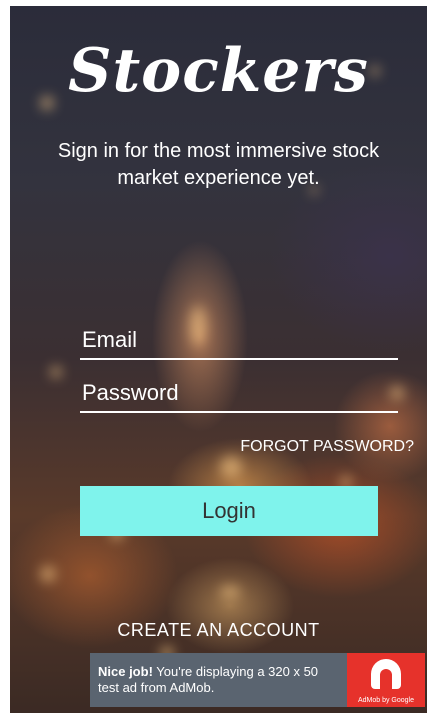 Image resolution: width=437 pixels, height=719 pixels. What do you see at coordinates (327, 447) in the screenshot?
I see `forgot-password-link: FORGOT PASSWORD?` at bounding box center [327, 447].